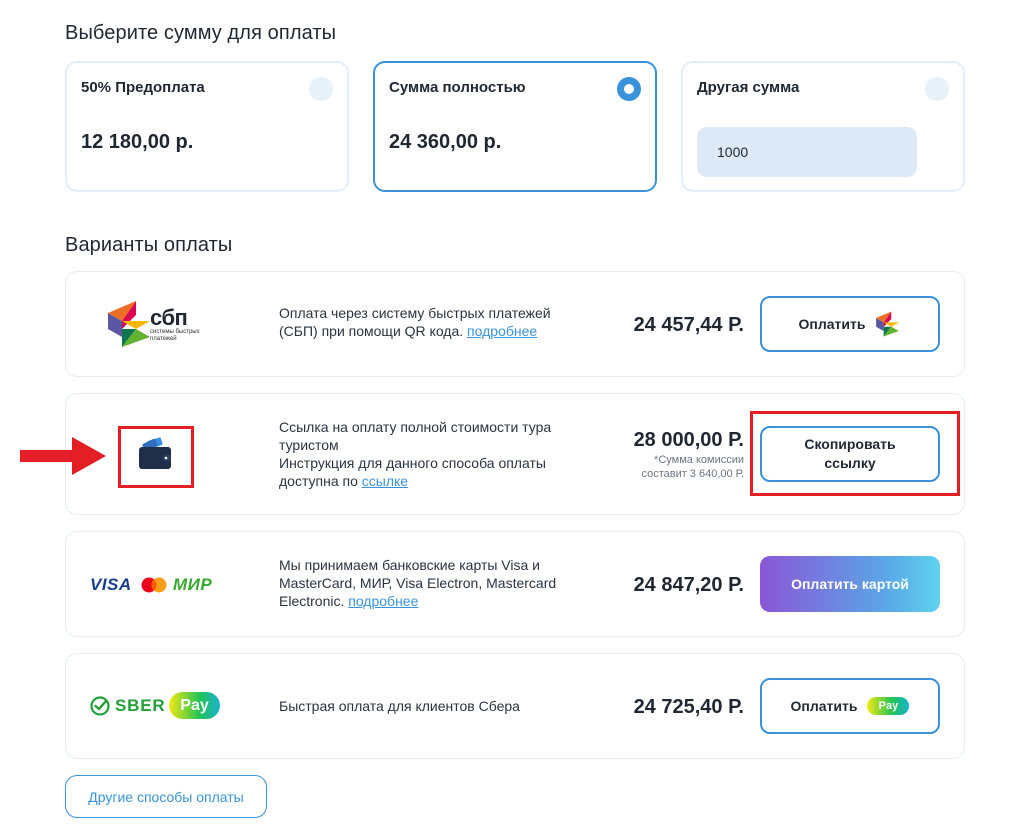 The image size is (1012, 827). Describe the element at coordinates (149, 245) in the screenshot. I see `methods-heading: Варианты оплаты` at that location.